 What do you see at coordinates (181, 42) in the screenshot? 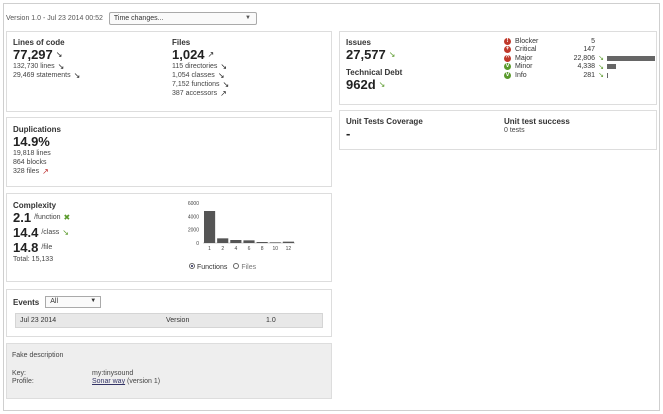
I see `files-label: Files` at bounding box center [181, 42].